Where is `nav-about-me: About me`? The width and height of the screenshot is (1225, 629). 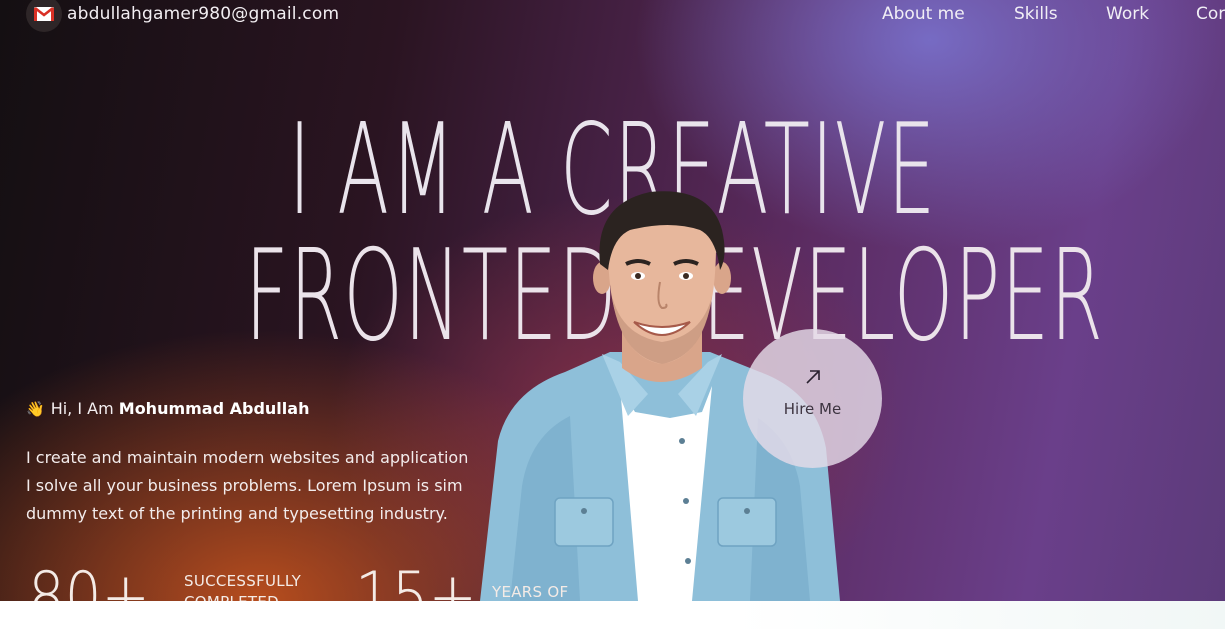
nav-about-me: About me is located at coordinates (923, 14).